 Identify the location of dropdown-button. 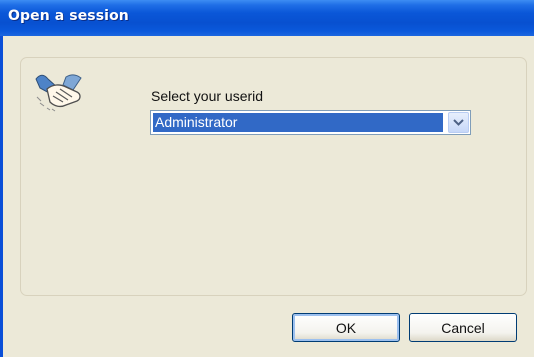
(458, 122).